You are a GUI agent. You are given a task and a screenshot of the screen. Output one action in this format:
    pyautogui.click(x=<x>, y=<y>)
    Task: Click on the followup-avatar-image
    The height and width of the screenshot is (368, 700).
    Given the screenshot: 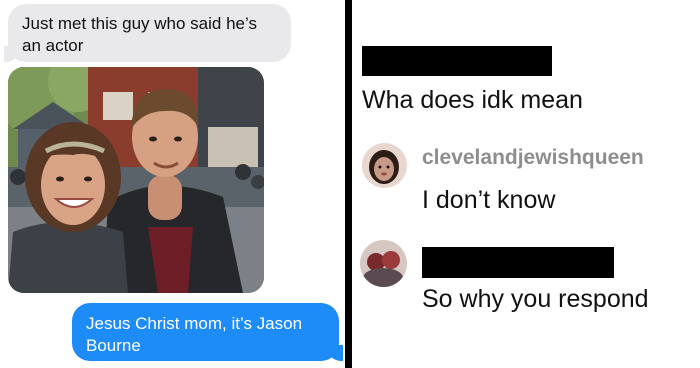 What is the action you would take?
    pyautogui.click(x=383, y=263)
    